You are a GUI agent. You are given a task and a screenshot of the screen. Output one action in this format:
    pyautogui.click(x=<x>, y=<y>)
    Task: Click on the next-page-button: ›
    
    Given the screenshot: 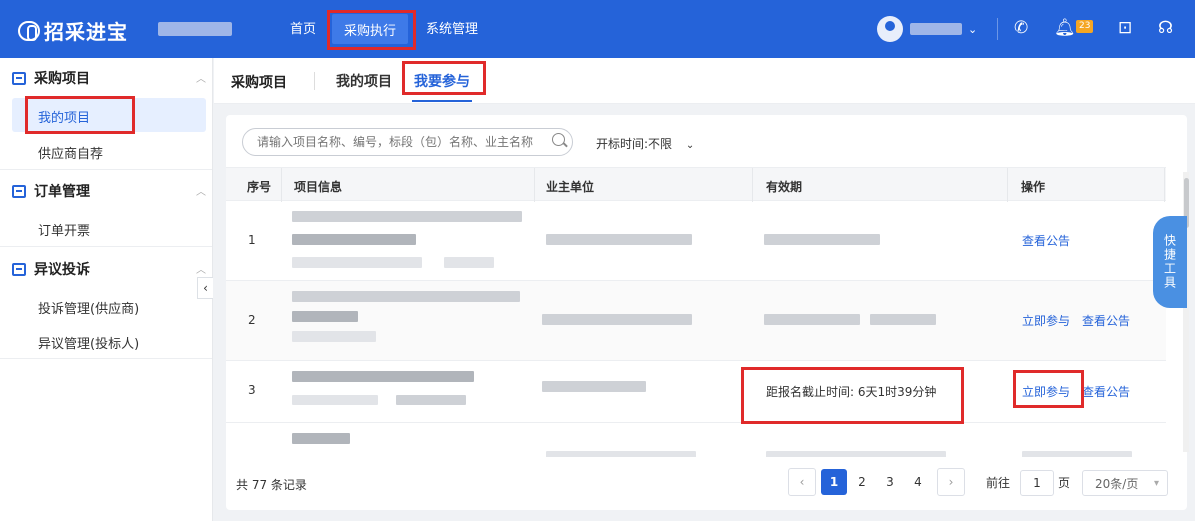 What is the action you would take?
    pyautogui.click(x=951, y=482)
    